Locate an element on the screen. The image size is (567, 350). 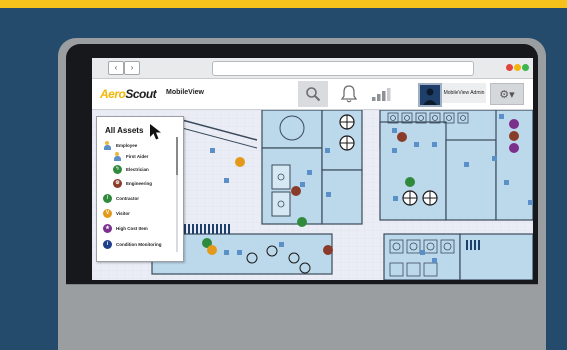
aeroscout-logo: AeroScout is located at coordinates (128, 94).